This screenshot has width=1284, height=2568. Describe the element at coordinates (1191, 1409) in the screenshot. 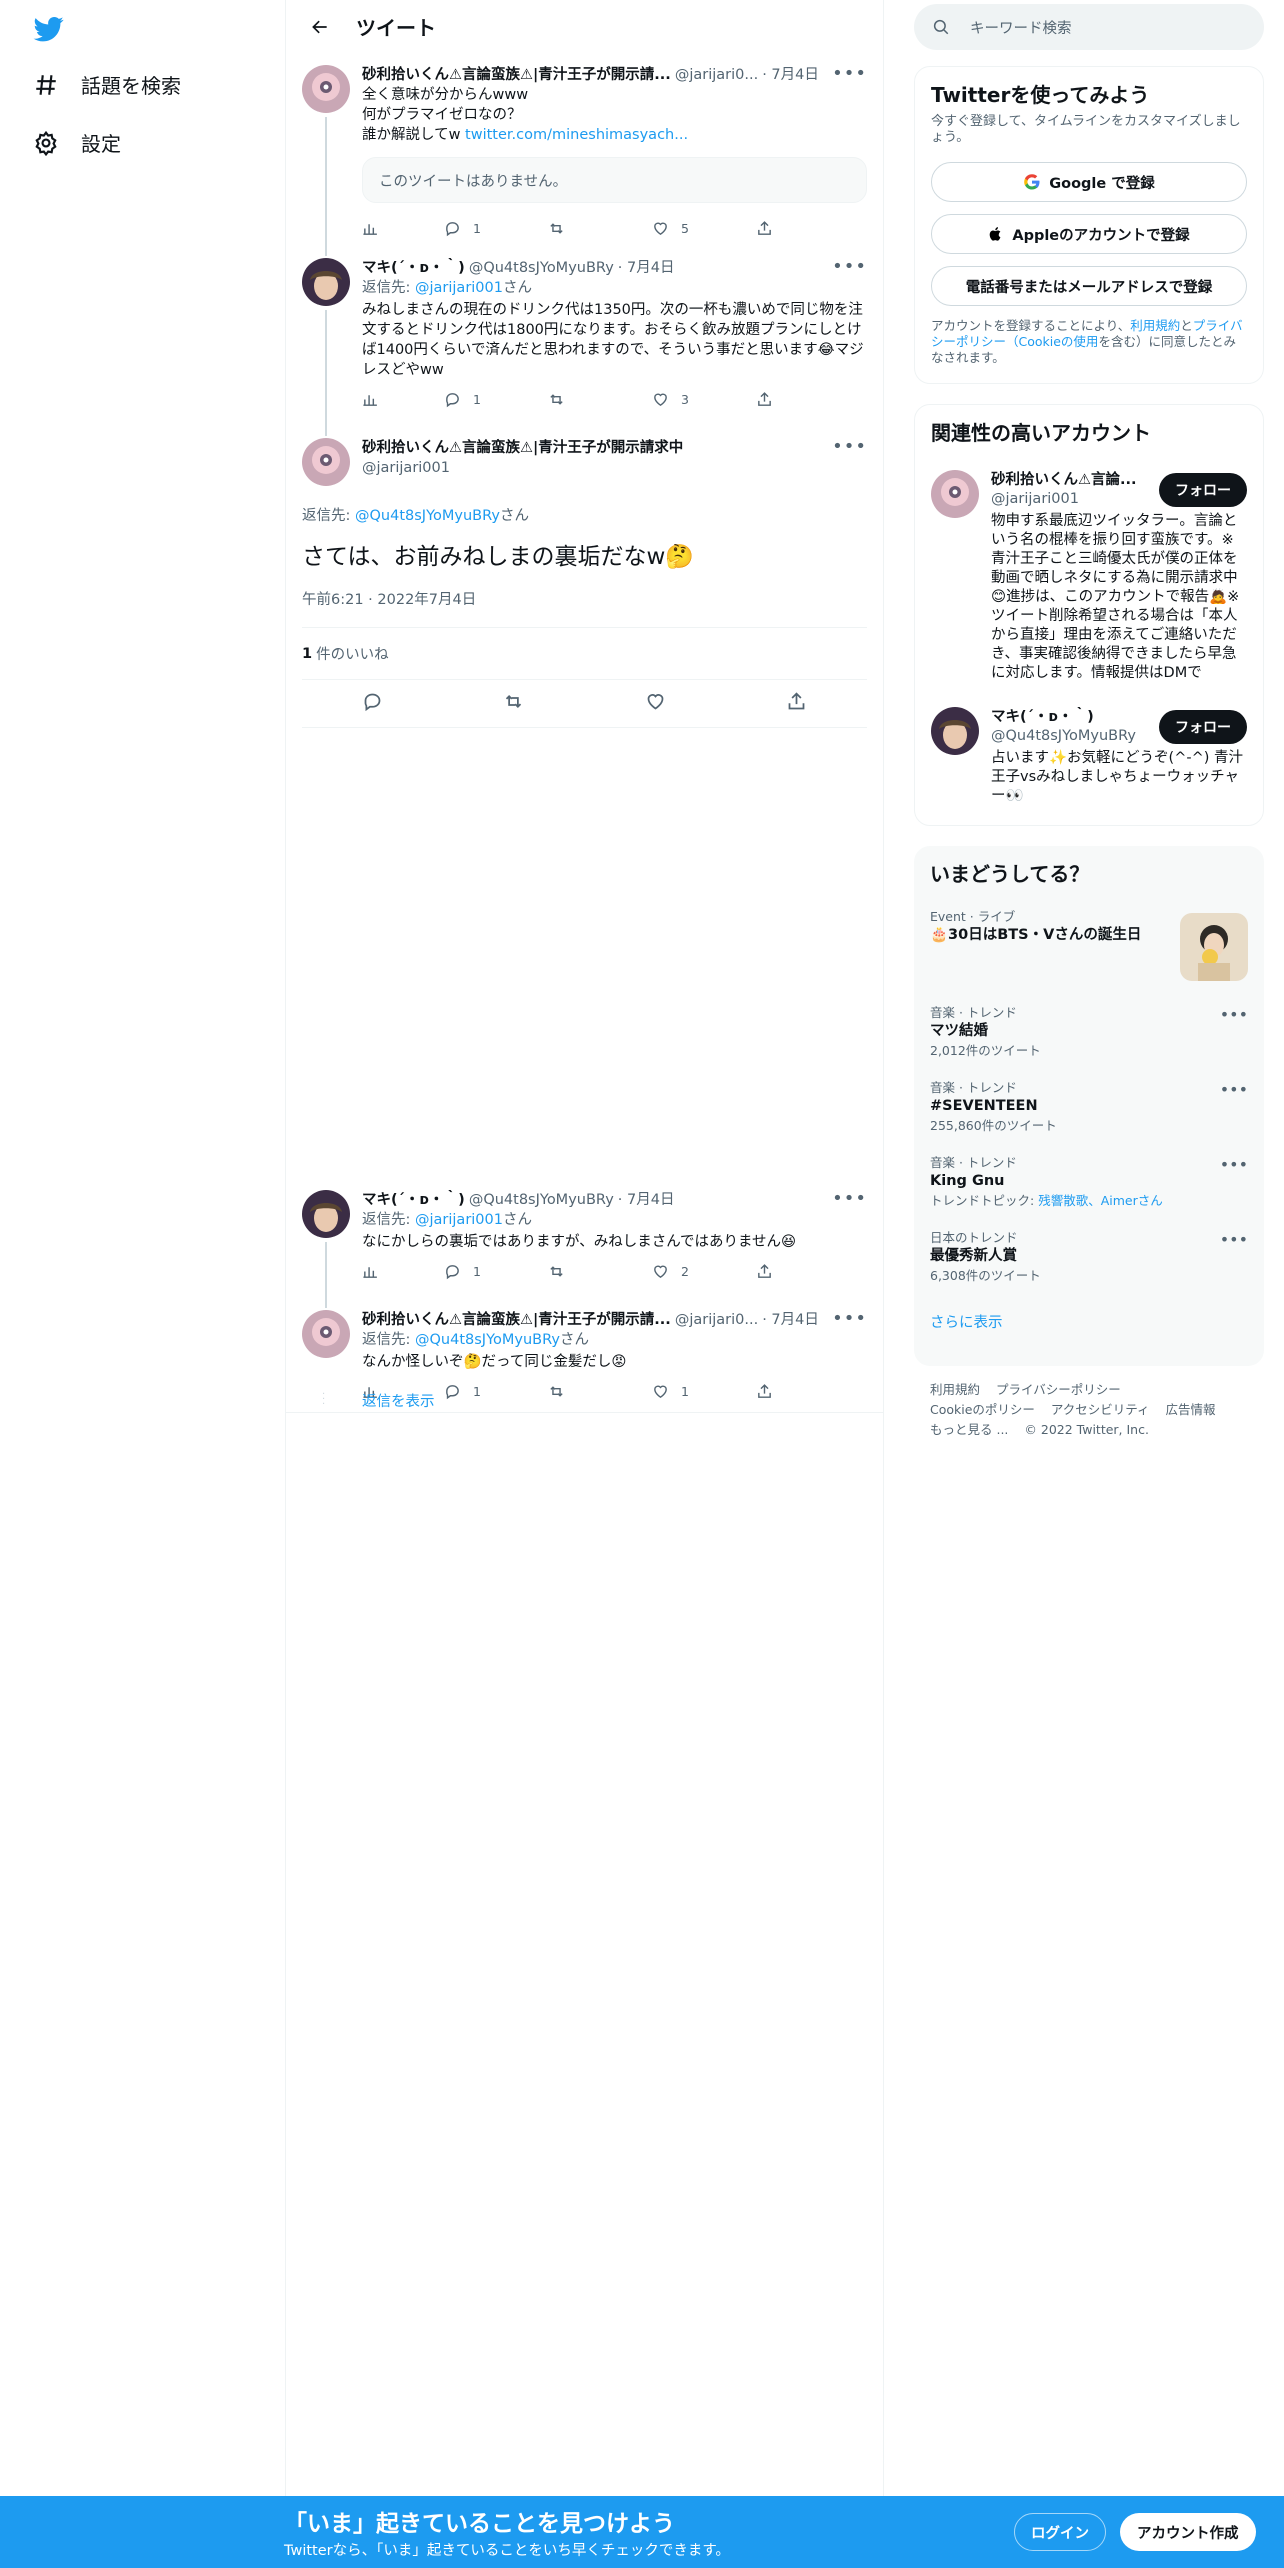

I see `footer-link: 広告情報` at that location.